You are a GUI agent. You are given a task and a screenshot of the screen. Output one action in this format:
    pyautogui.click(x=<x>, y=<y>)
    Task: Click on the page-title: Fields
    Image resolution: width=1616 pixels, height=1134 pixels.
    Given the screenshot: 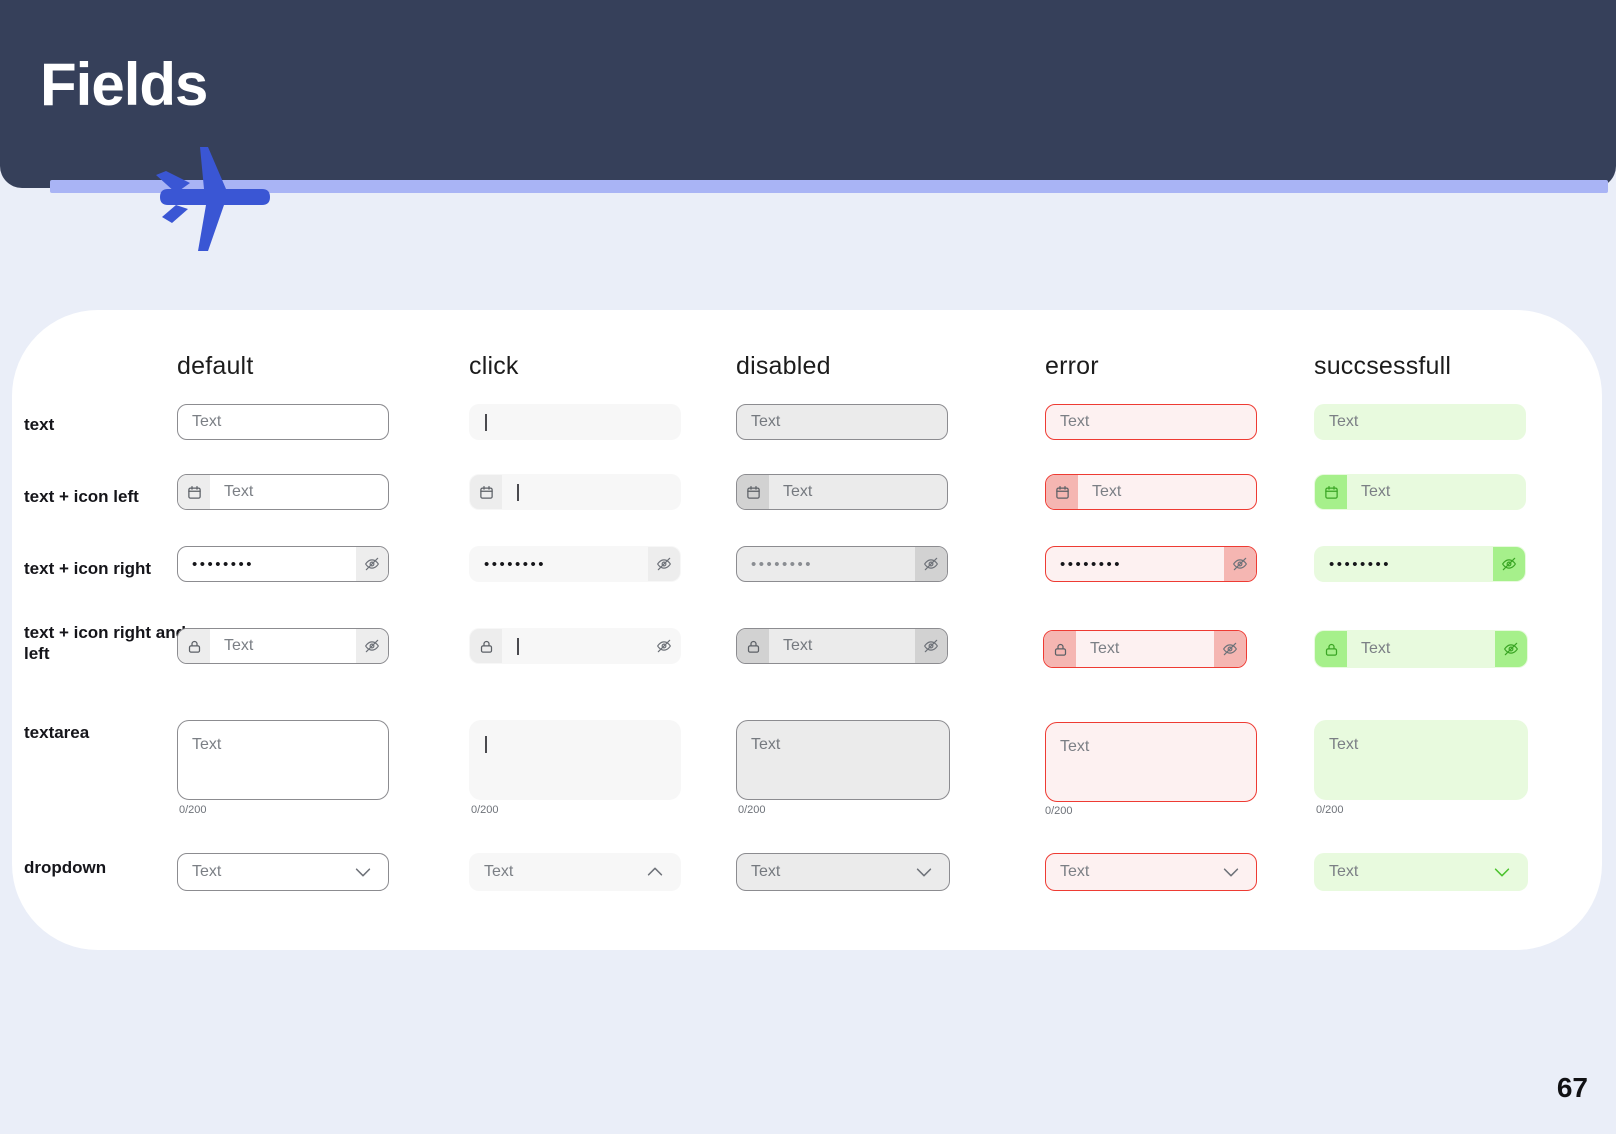 What is the action you would take?
    pyautogui.click(x=124, y=84)
    